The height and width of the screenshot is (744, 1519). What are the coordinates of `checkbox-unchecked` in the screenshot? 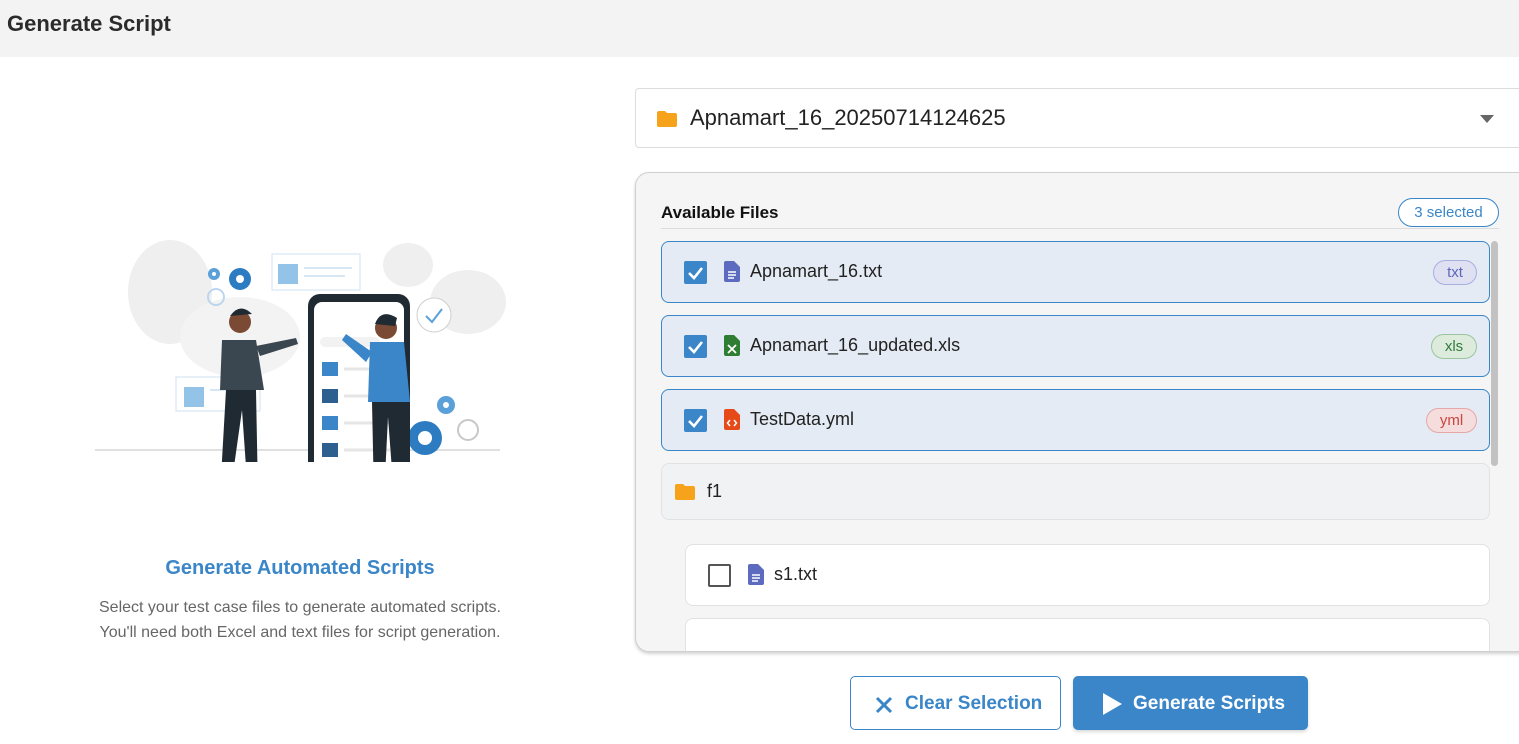 It's located at (719, 575).